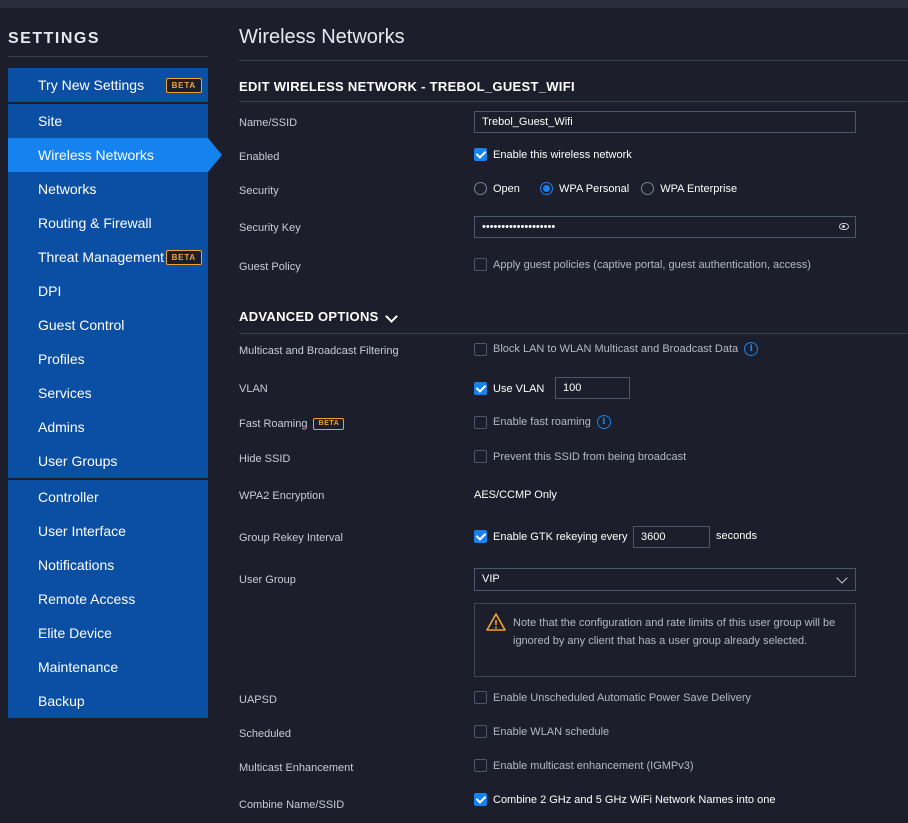 The height and width of the screenshot is (823, 908). Describe the element at coordinates (270, 228) in the screenshot. I see `security-key-label: Security Key` at that location.